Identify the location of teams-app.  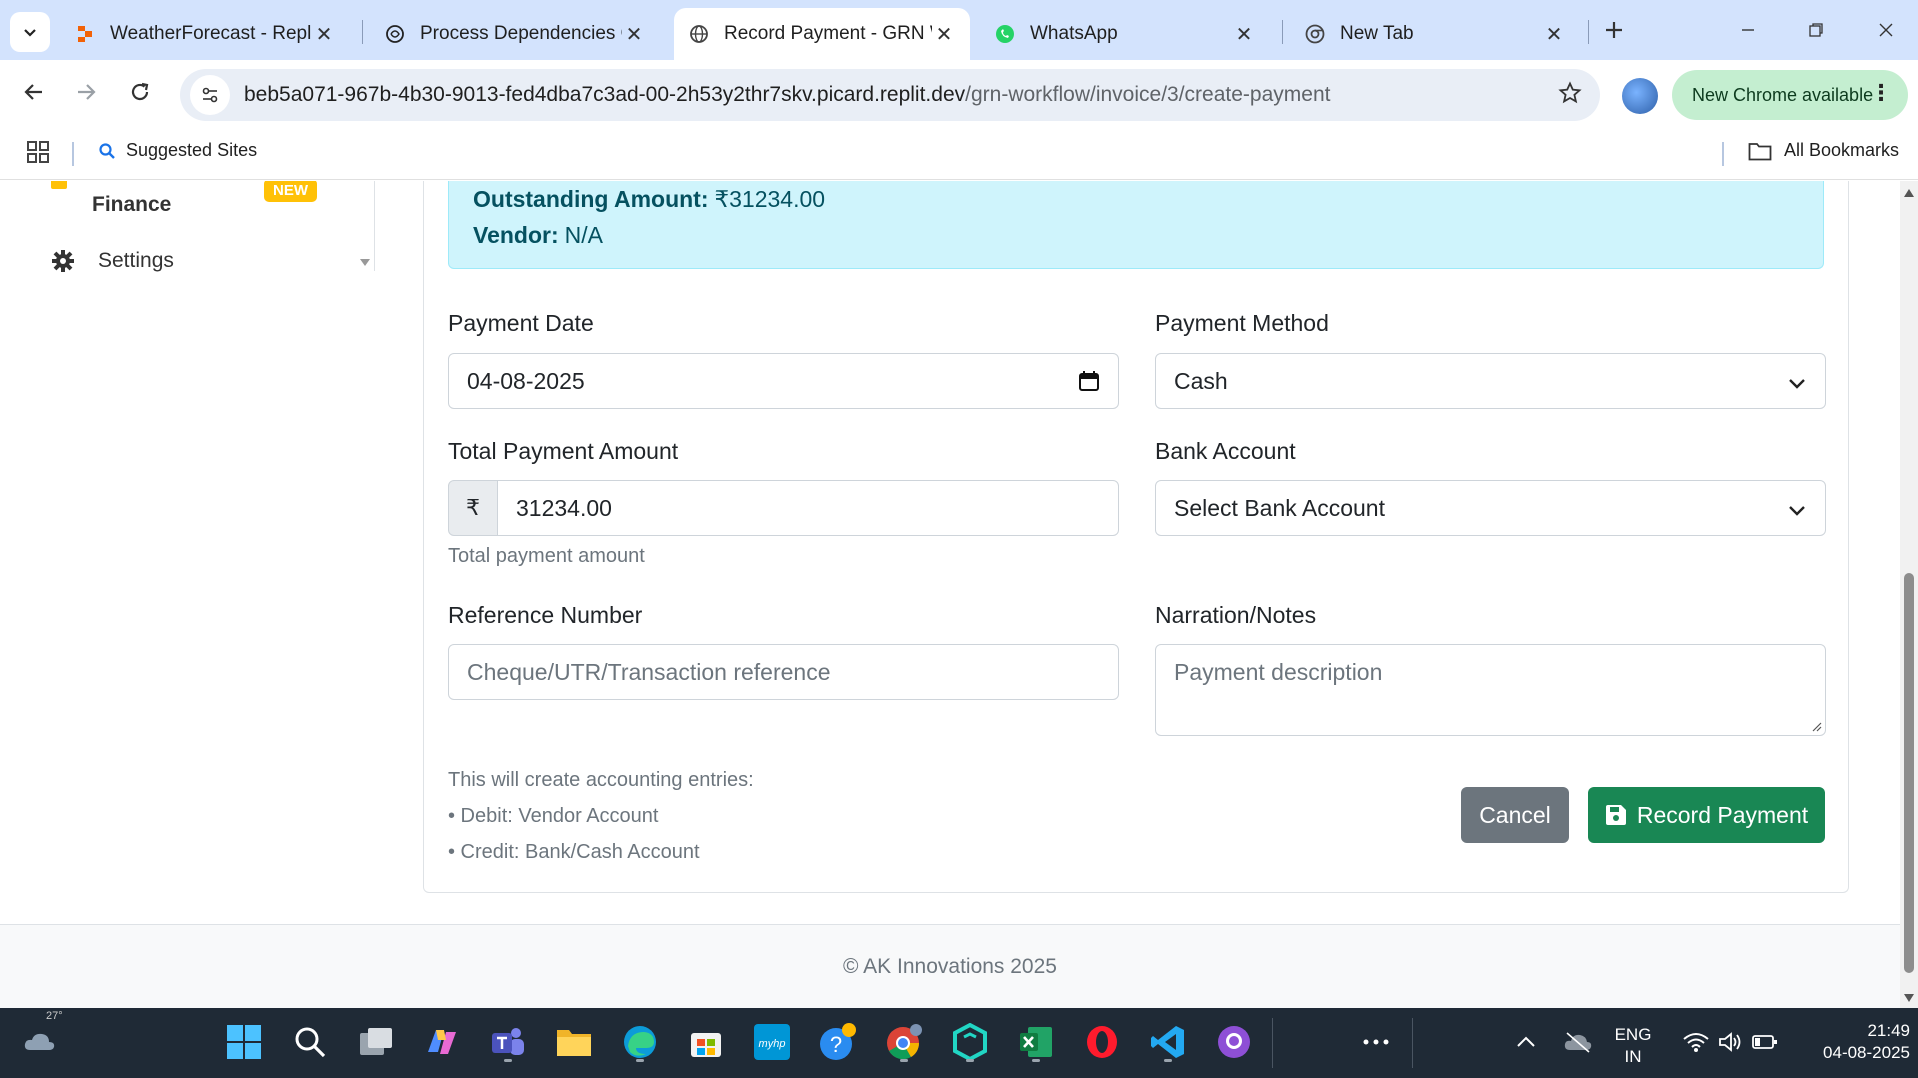
(508, 1042).